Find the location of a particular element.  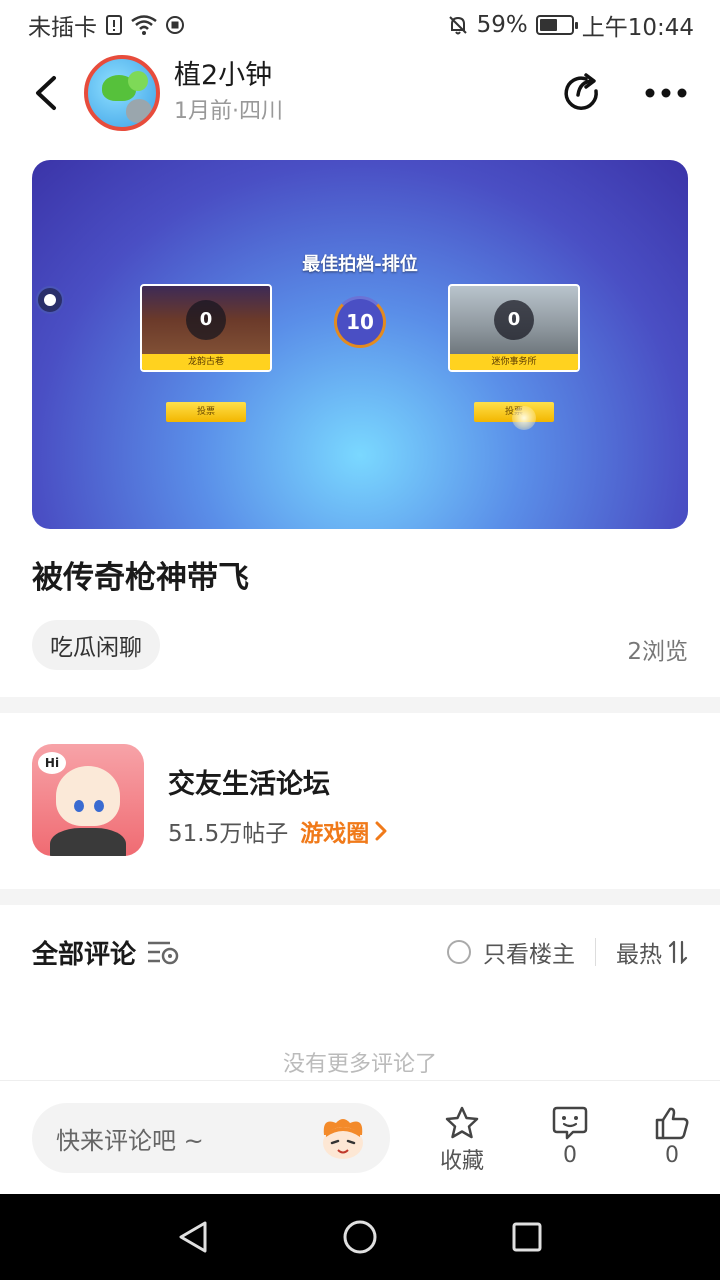

map-card-right: 0 迷你事务所 is located at coordinates (514, 328).